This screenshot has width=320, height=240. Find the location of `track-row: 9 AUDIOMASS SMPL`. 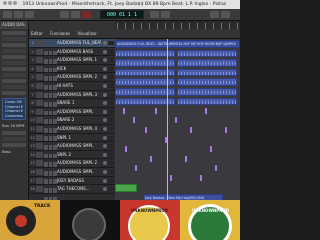

track-row: 9 AUDIOMASS SMPL is located at coordinates (72, 116).